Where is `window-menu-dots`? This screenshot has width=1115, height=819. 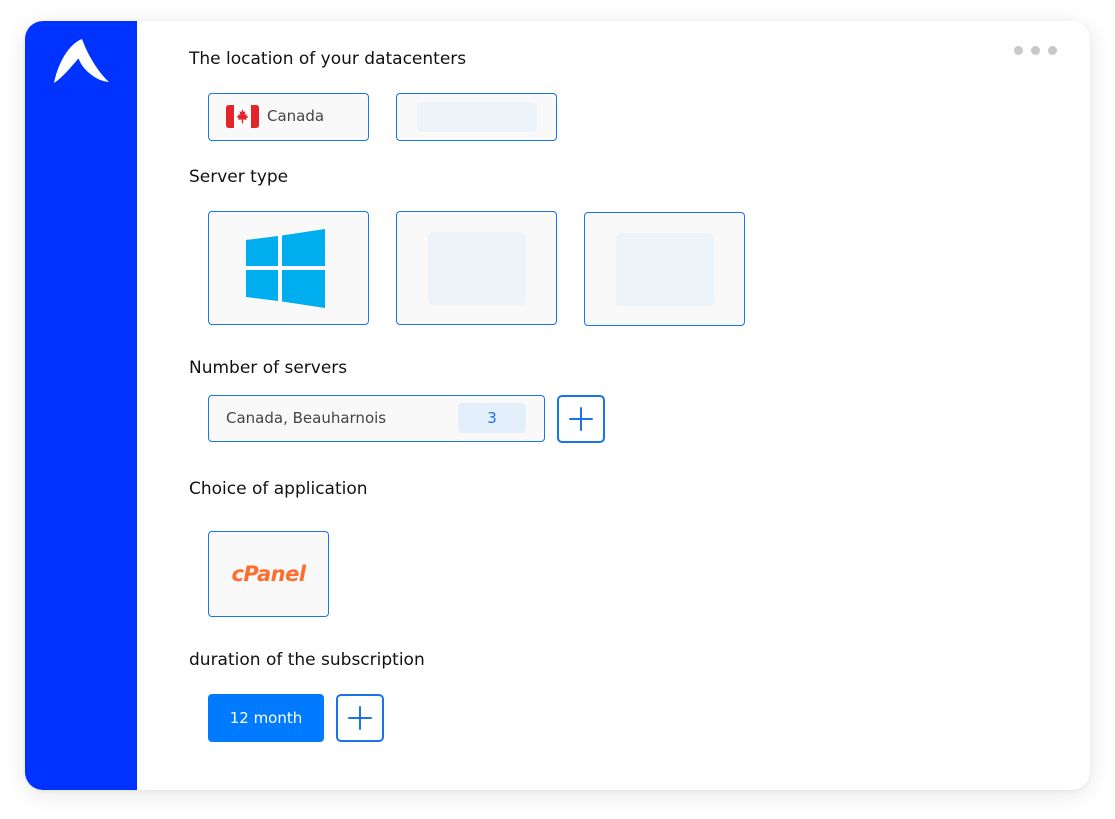
window-menu-dots is located at coordinates (1035, 50).